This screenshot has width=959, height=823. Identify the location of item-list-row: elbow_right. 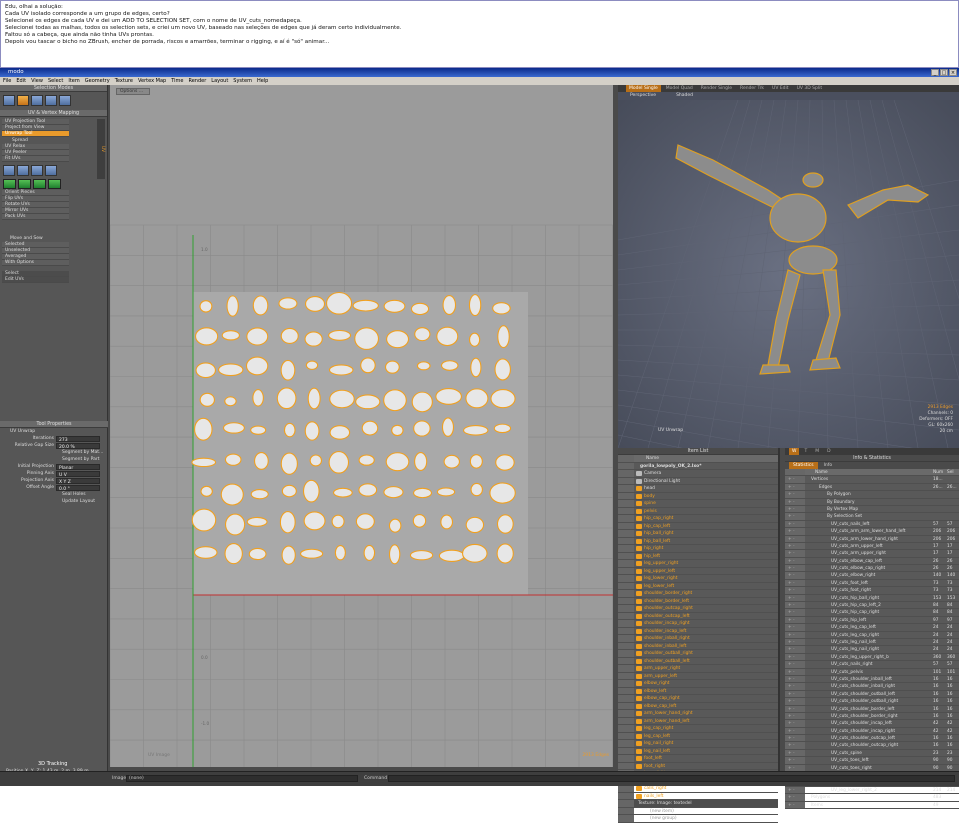
(698, 684).